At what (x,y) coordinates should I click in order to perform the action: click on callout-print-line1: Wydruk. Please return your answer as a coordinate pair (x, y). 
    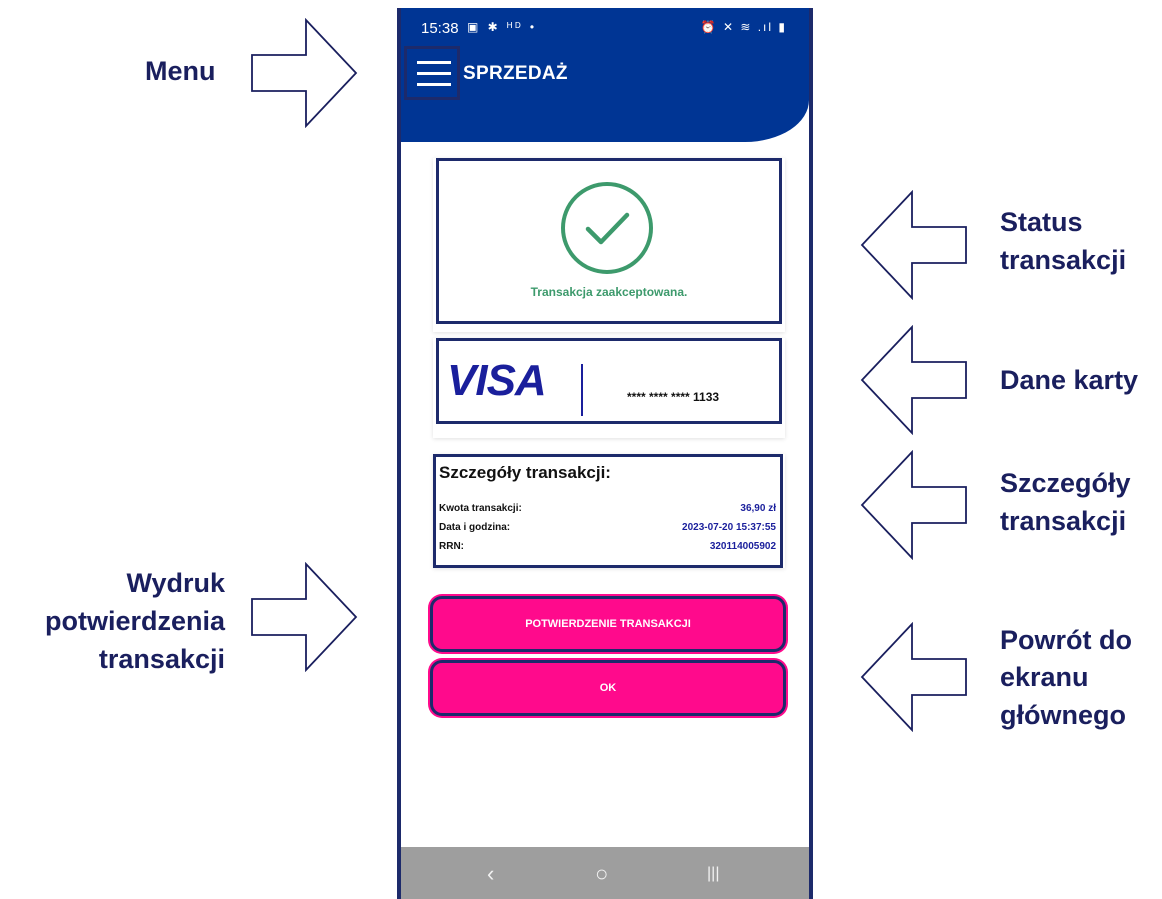
    Looking at the image, I should click on (175, 583).